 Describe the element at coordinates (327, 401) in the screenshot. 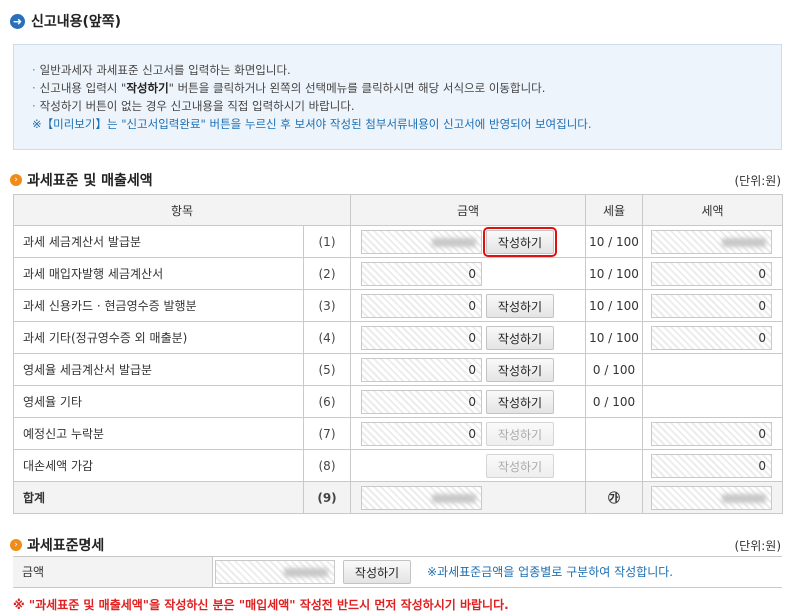

I see `row-number: (6)` at that location.